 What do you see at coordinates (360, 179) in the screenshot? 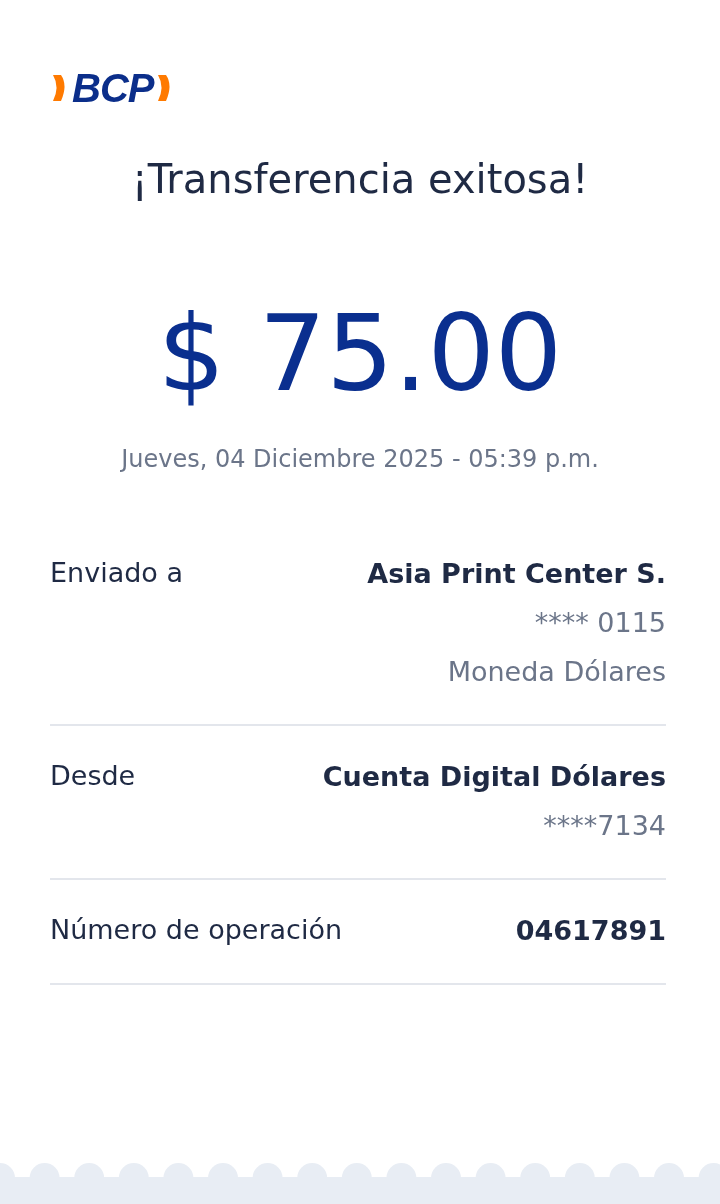
I see `success-title: ¡Transferencia exitosa!` at bounding box center [360, 179].